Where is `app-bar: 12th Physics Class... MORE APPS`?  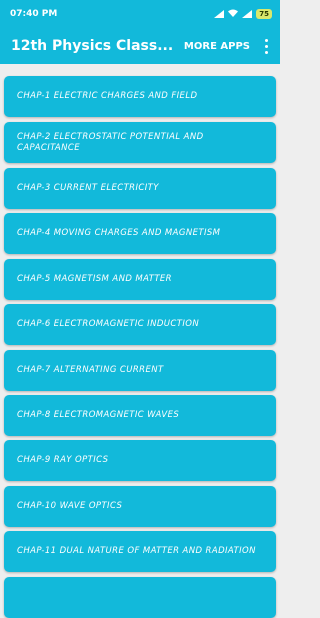
app-bar: 12th Physics Class... MORE APPS is located at coordinates (140, 46).